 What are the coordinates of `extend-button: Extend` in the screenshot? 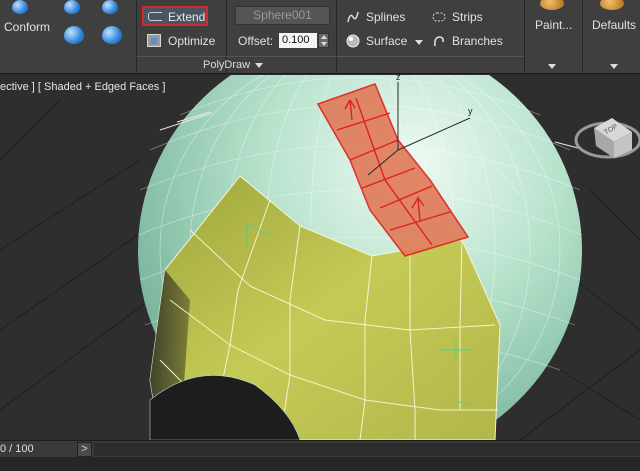 It's located at (175, 16).